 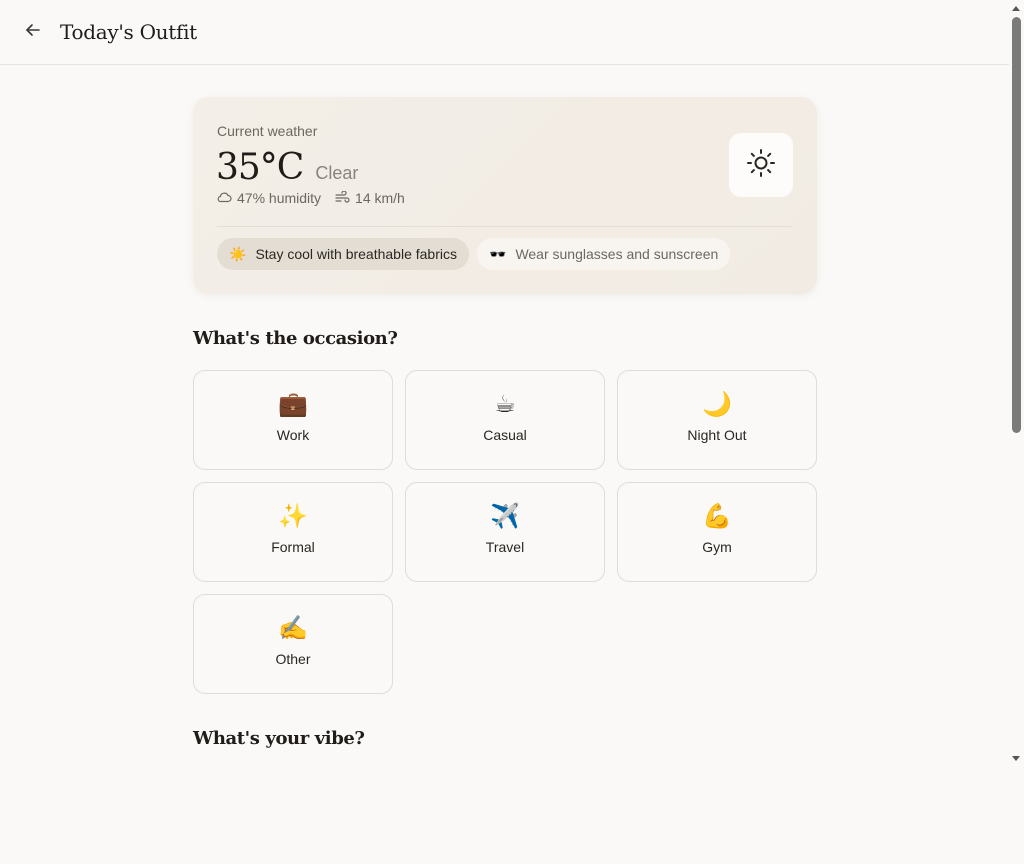 I want to click on page-title: Today's Outfit, so click(x=128, y=32).